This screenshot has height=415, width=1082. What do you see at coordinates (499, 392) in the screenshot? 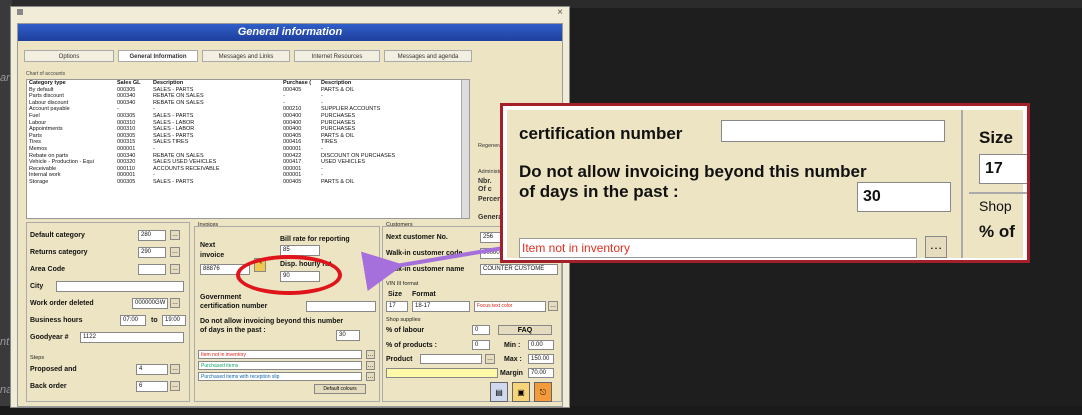
I see `print-icon: ▤` at bounding box center [499, 392].